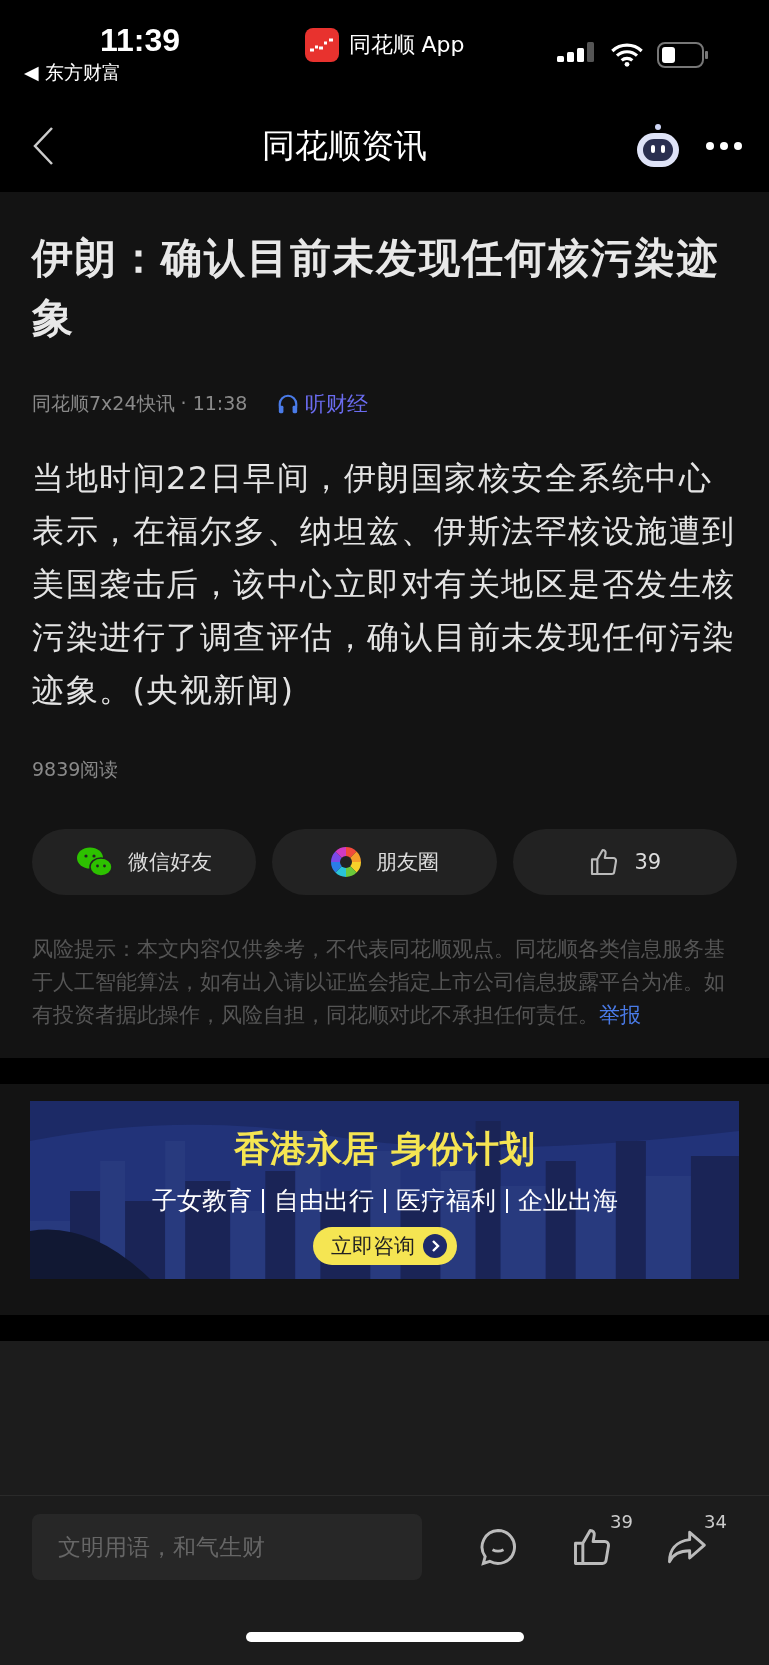 The height and width of the screenshot is (1665, 769). I want to click on more-icon, so click(724, 146).